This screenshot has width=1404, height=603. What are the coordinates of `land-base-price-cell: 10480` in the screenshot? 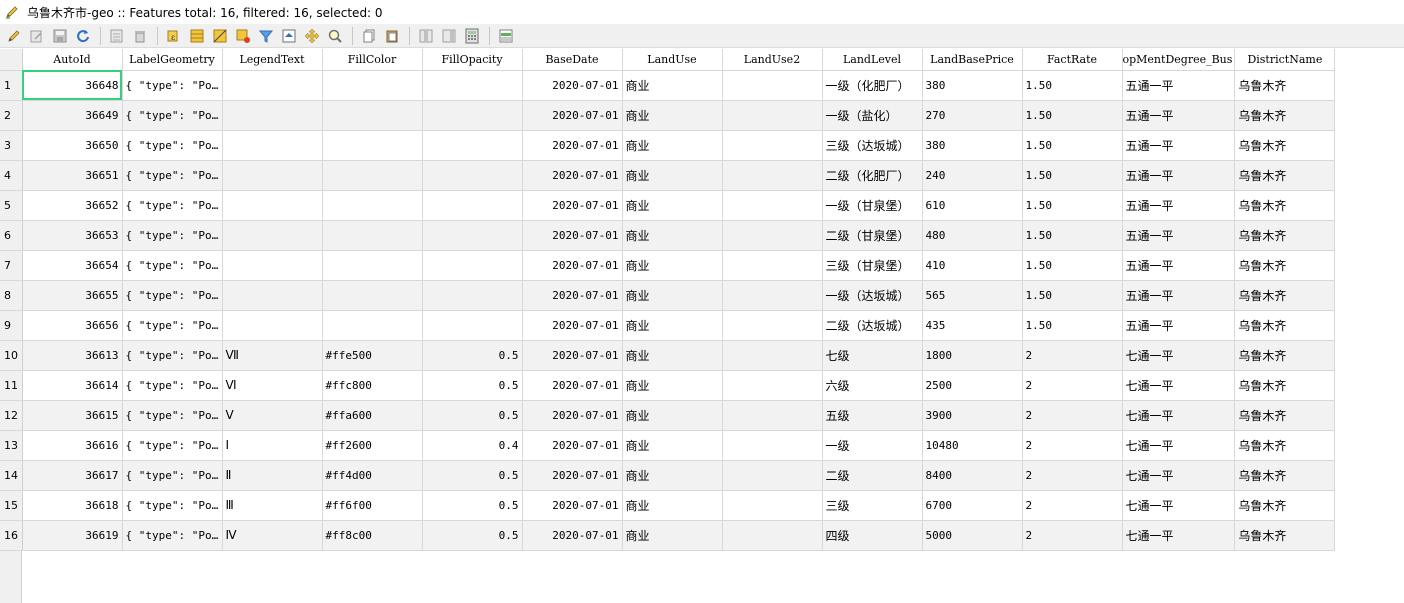 It's located at (972, 445).